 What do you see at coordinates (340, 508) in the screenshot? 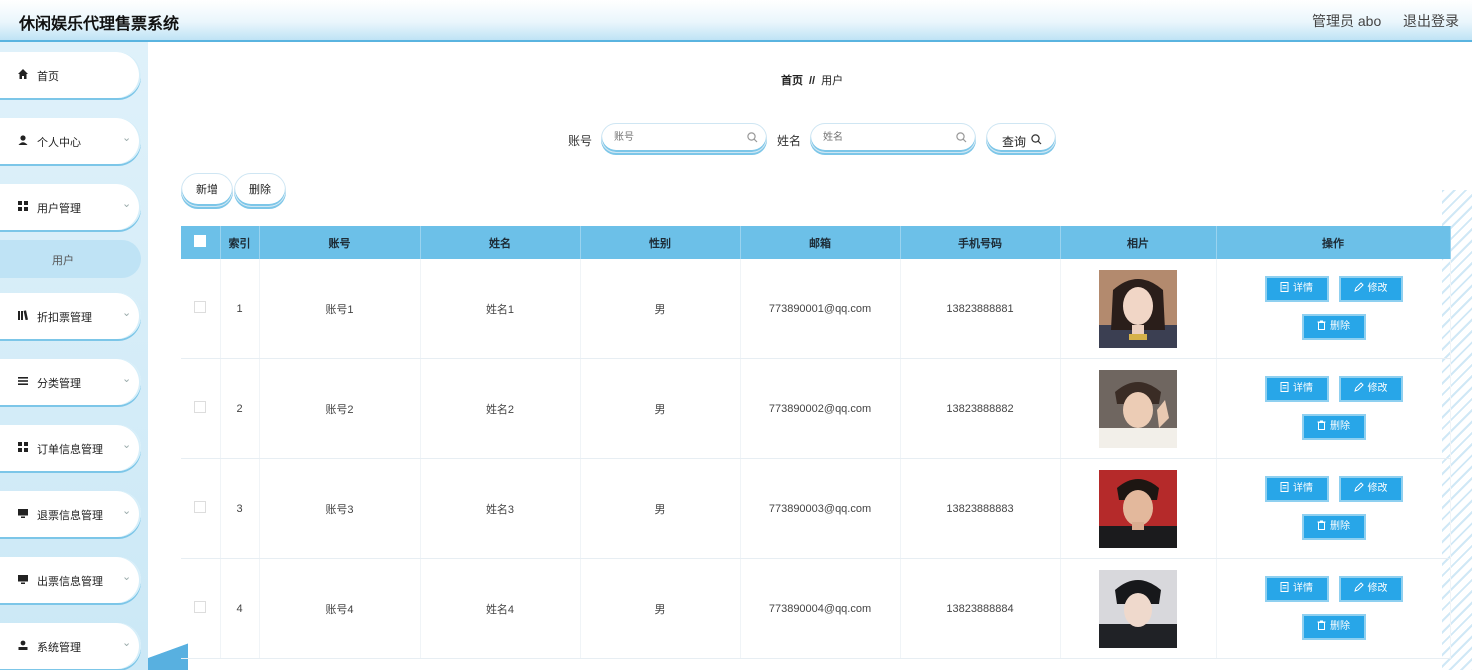
I see `account-cell: 账号3` at bounding box center [340, 508].